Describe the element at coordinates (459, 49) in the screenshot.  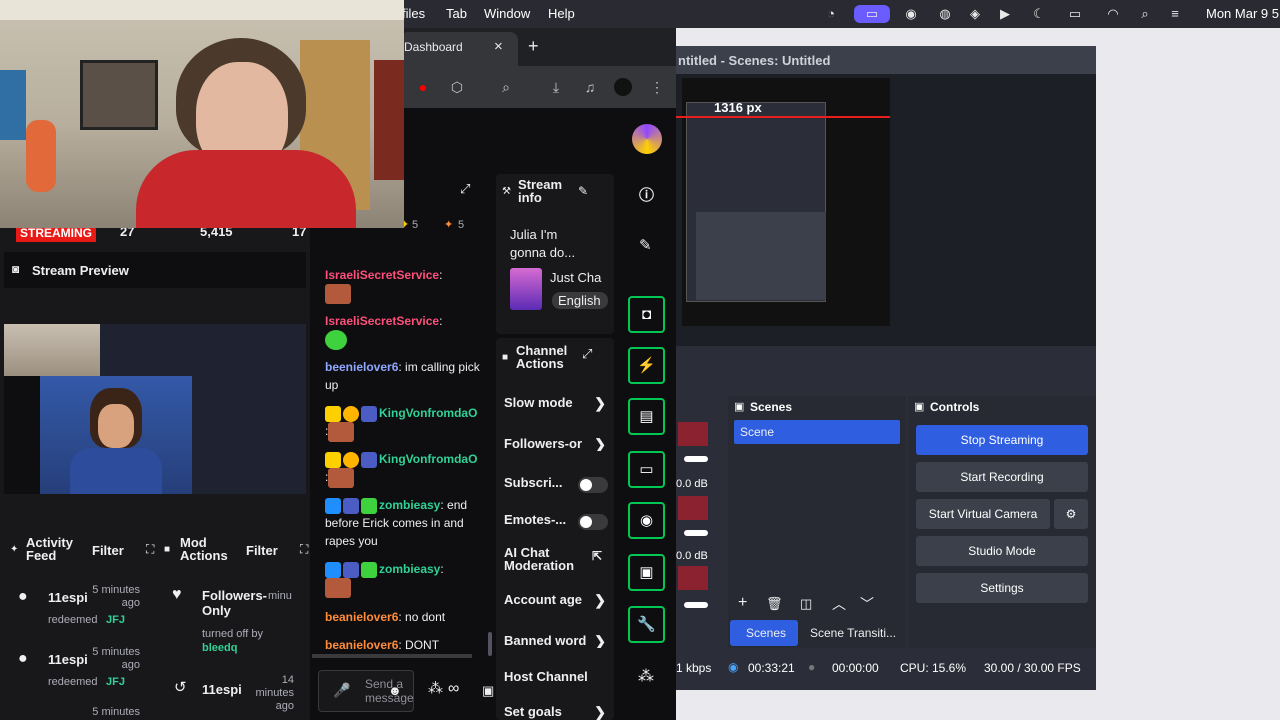
I see `tab-dashboard: Dashboard ×` at that location.